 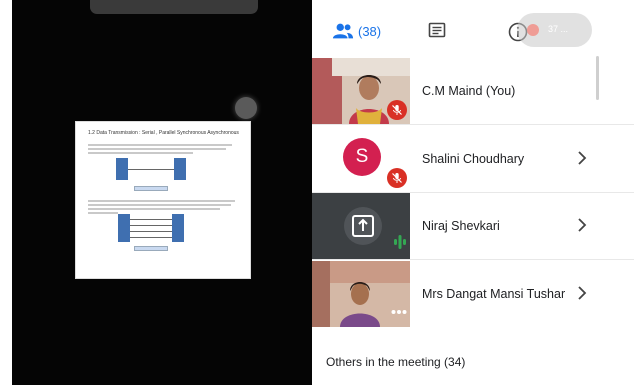 What do you see at coordinates (174, 7) in the screenshot?
I see `top-handle` at bounding box center [174, 7].